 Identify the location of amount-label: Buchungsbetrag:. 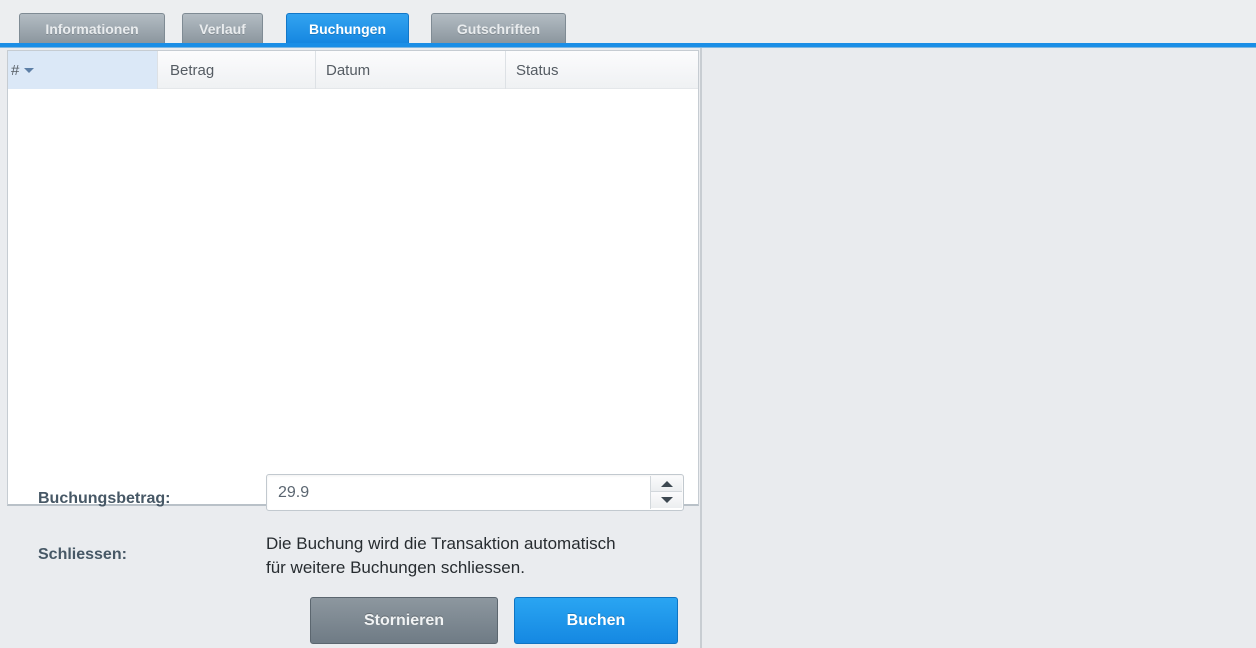
(104, 498).